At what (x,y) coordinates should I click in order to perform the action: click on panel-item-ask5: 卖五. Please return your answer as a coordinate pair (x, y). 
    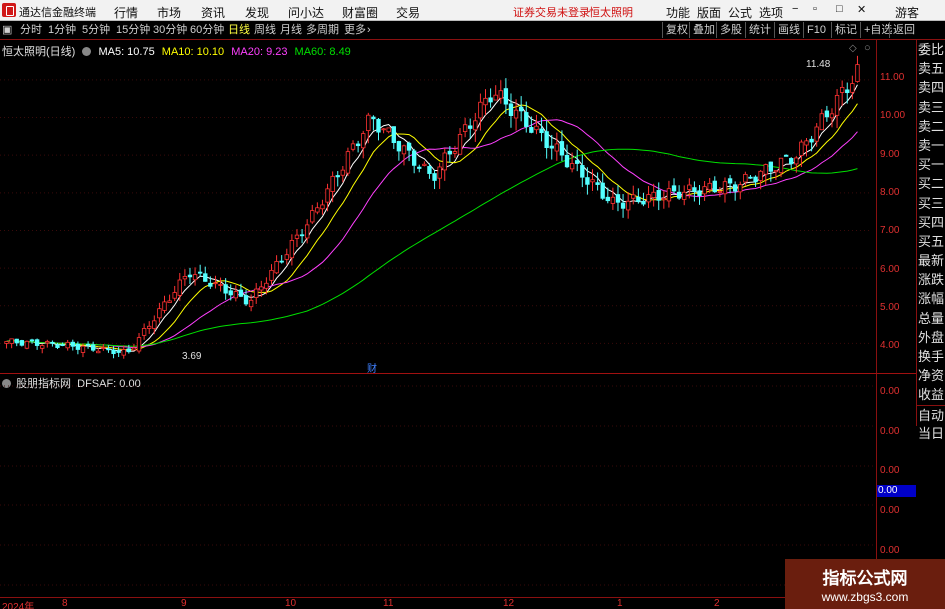
    Looking at the image, I should click on (931, 68).